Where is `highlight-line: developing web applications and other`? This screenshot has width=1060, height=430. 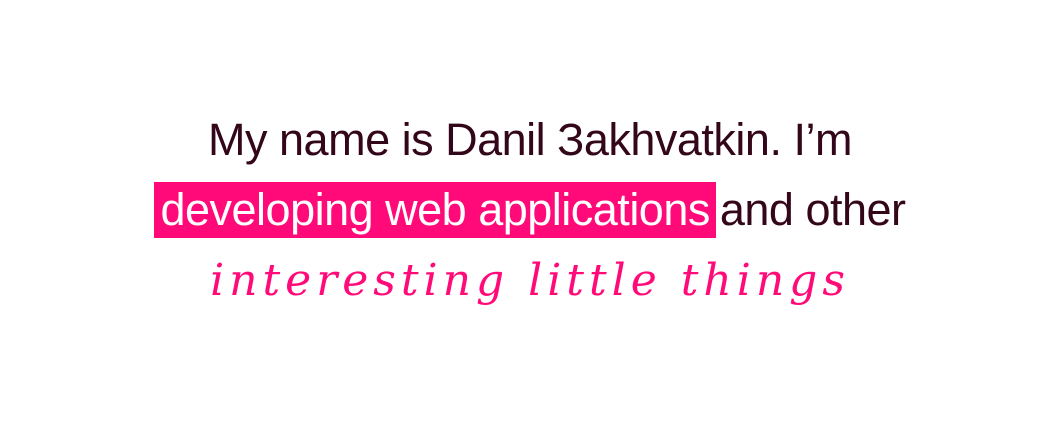
highlight-line: developing web applications and other is located at coordinates (530, 210).